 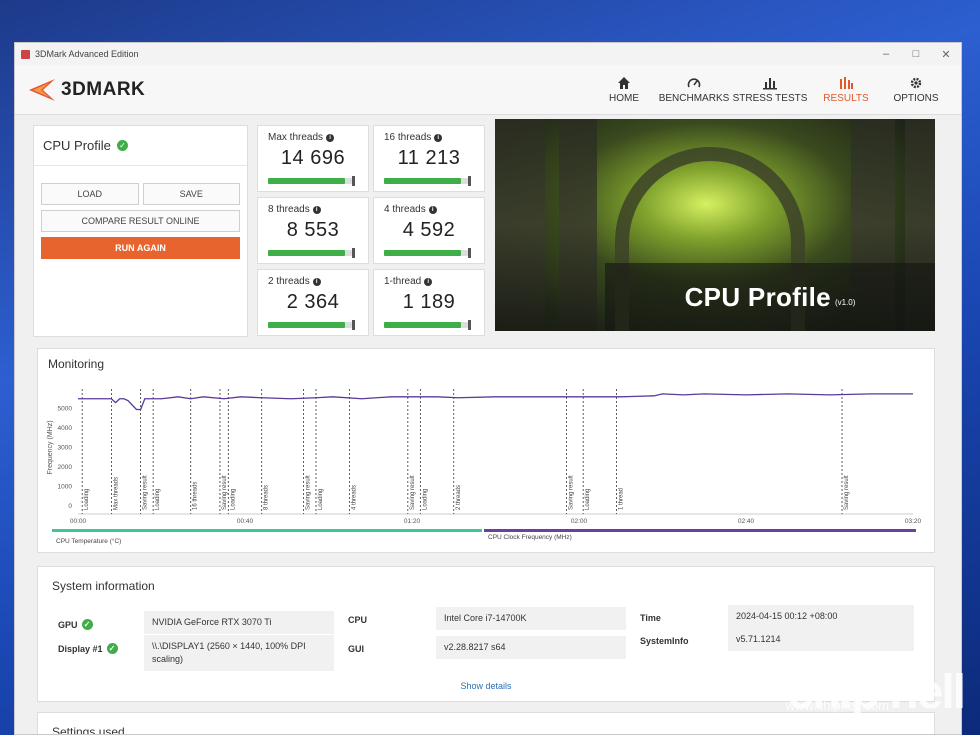 What do you see at coordinates (296, 137) in the screenshot?
I see `score-label: Max threads` at bounding box center [296, 137].